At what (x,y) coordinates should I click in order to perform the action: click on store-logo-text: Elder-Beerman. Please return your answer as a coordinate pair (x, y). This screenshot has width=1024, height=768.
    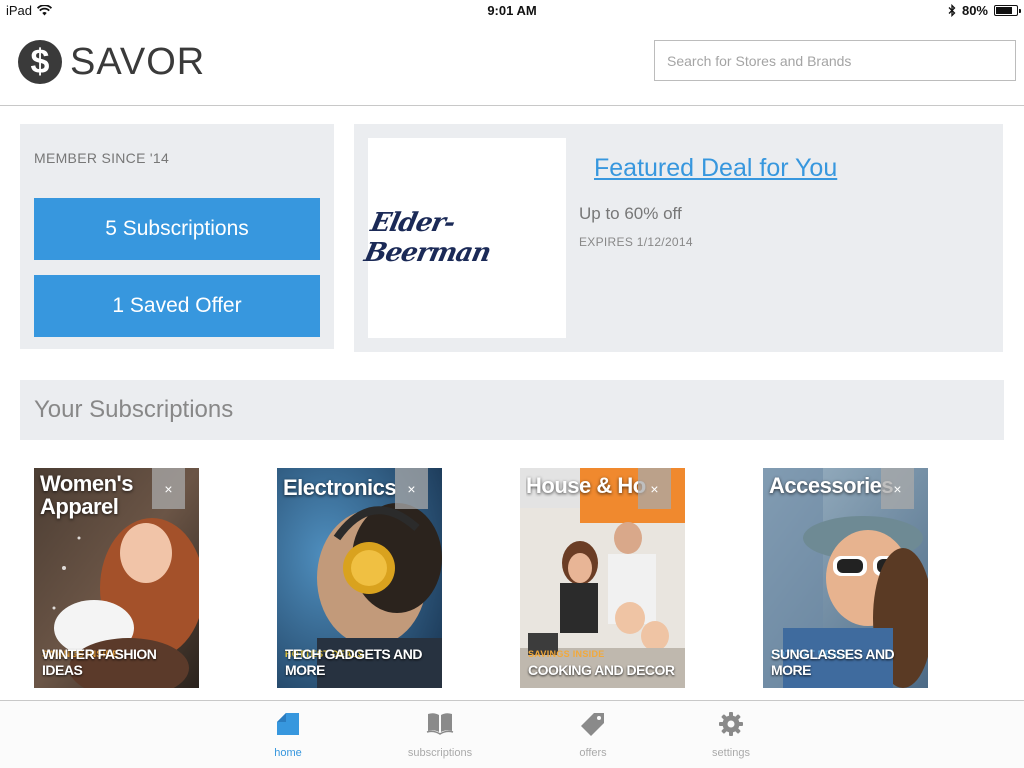
    Looking at the image, I should click on (427, 238).